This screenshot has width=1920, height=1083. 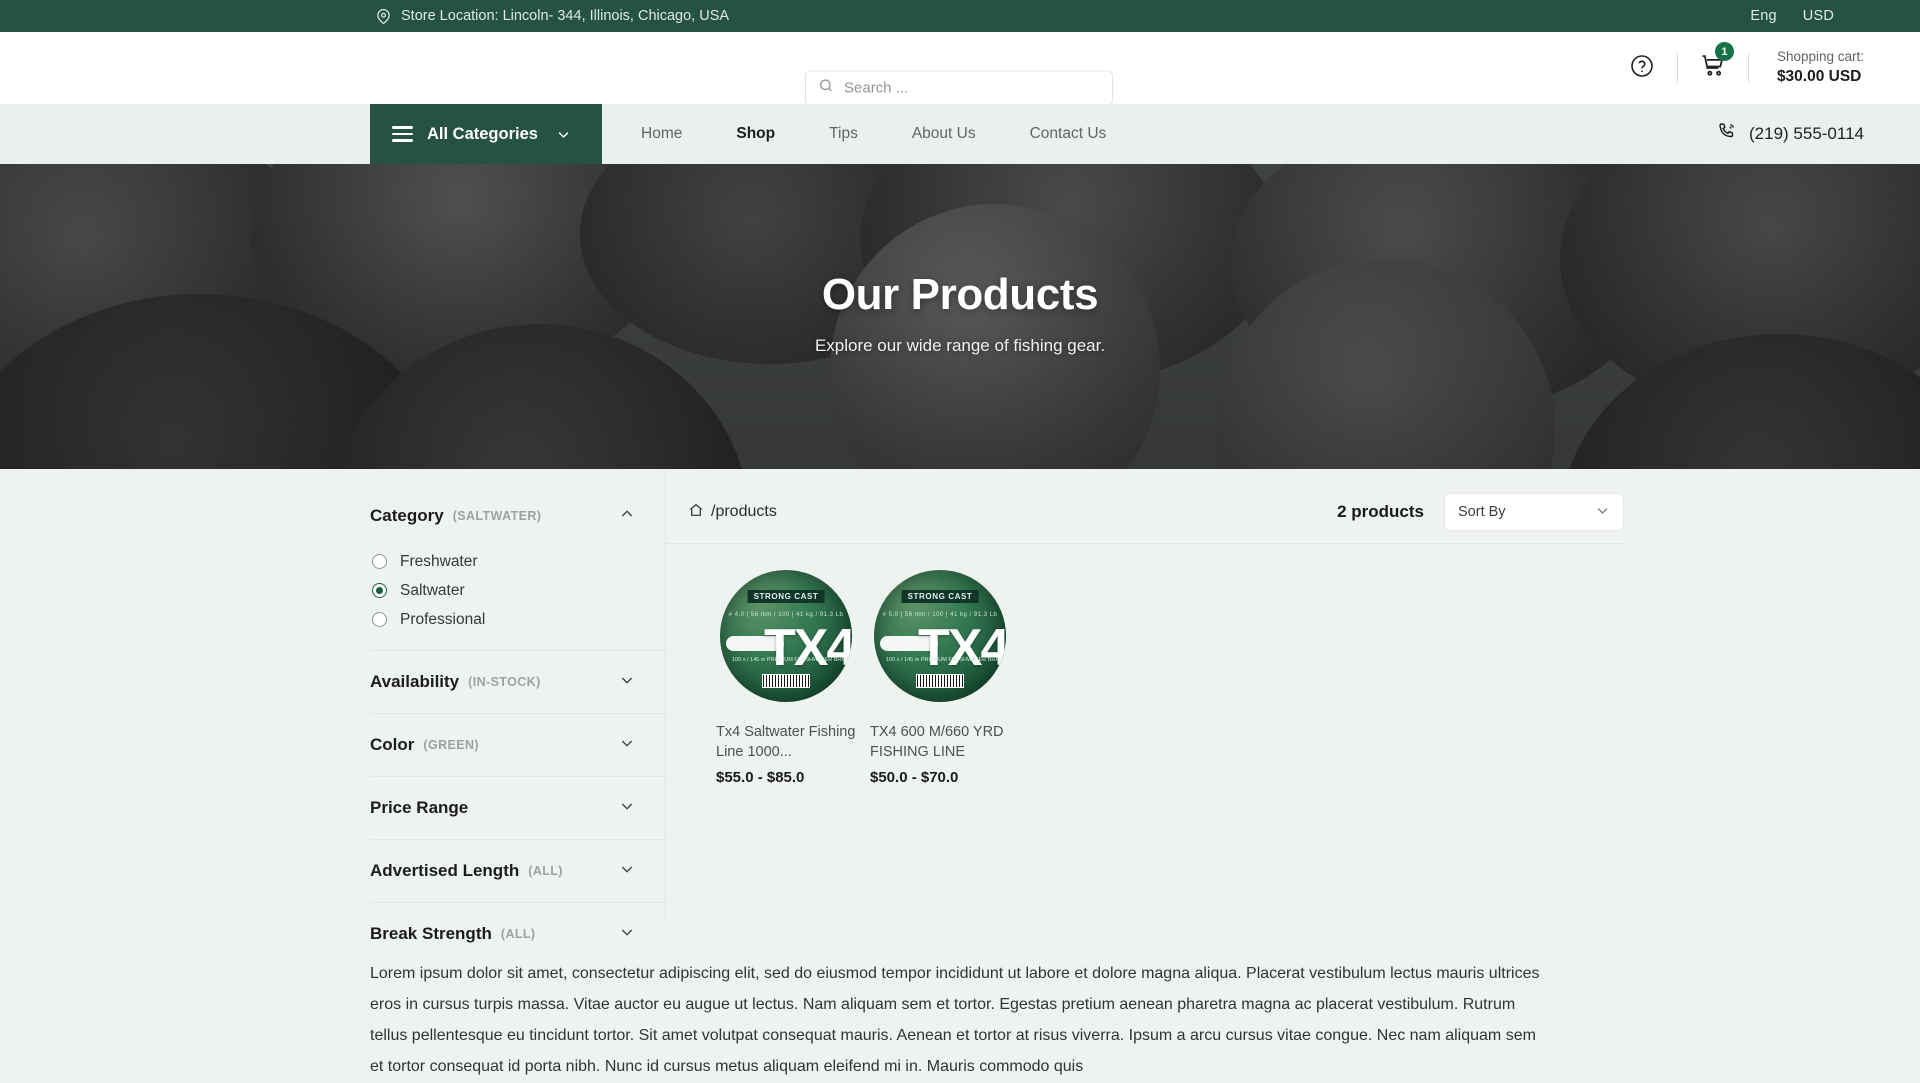 I want to click on cart-summary: Shopping cart: $30.00 USD, so click(x=1820, y=67).